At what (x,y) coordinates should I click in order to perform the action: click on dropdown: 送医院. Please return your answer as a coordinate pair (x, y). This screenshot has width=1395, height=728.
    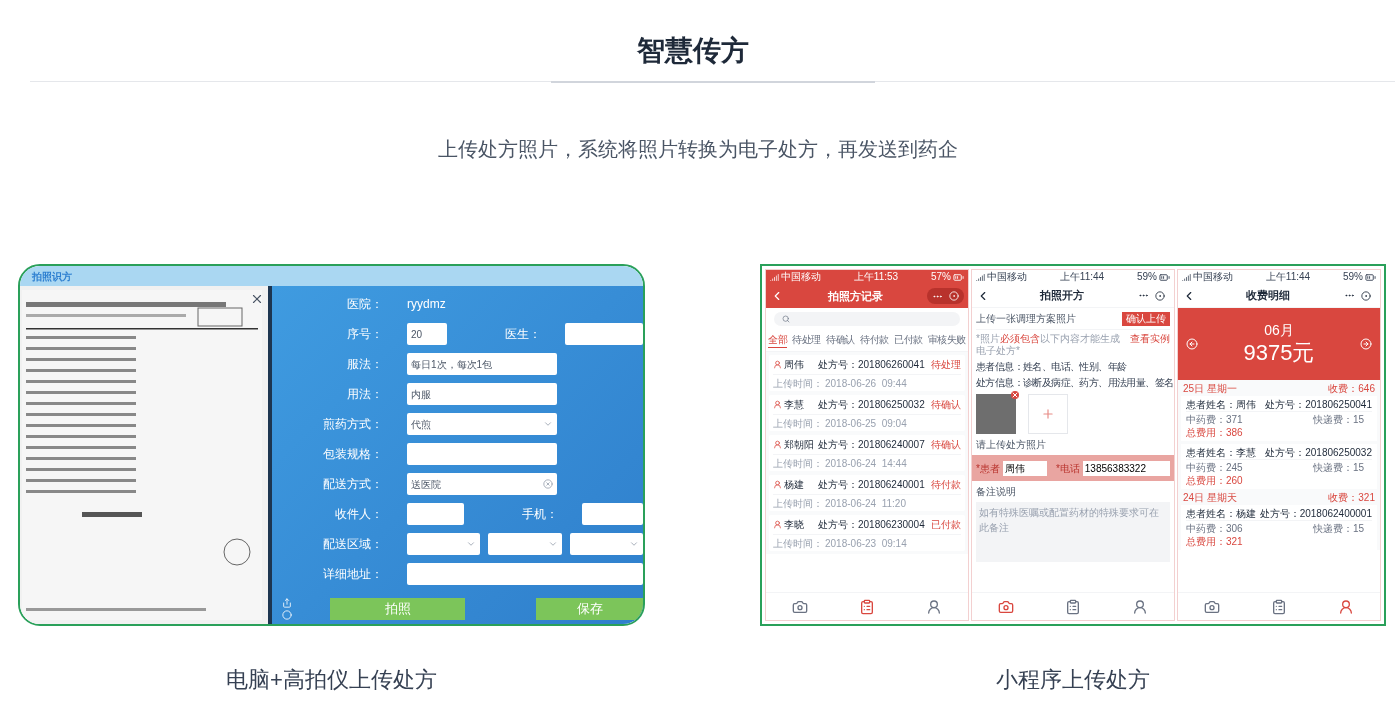
    Looking at the image, I should click on (482, 484).